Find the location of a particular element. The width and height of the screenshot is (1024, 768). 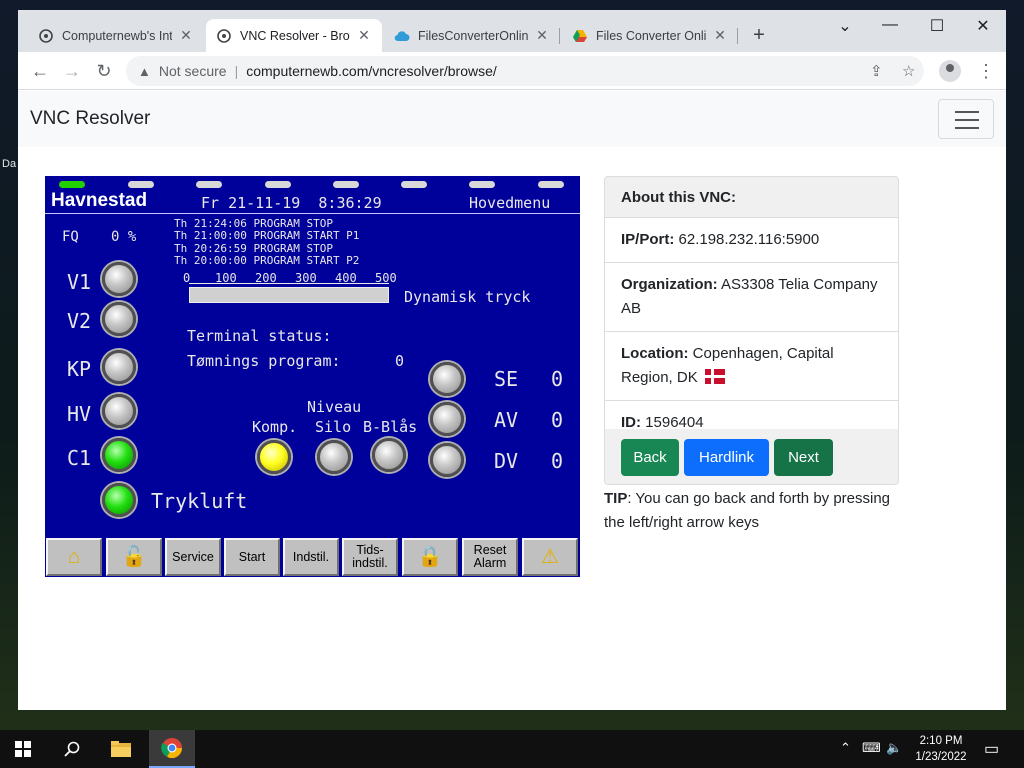

not-secure-label: Not secure is located at coordinates (193, 71).